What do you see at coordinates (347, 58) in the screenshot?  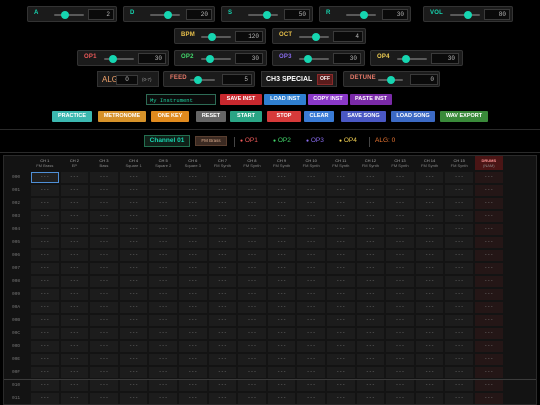 I see `op3-value-input: 30` at bounding box center [347, 58].